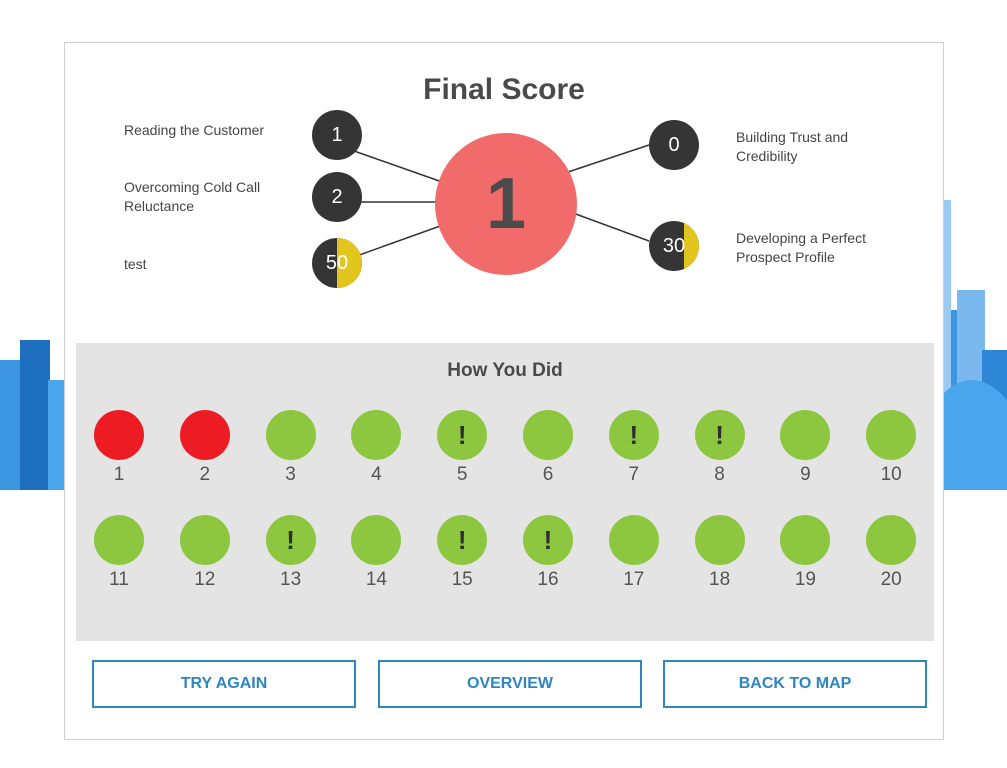 The image size is (1007, 768). Describe the element at coordinates (192, 196) in the screenshot. I see `skill-label-cold-call: Overcoming Cold Call Reluctance` at that location.